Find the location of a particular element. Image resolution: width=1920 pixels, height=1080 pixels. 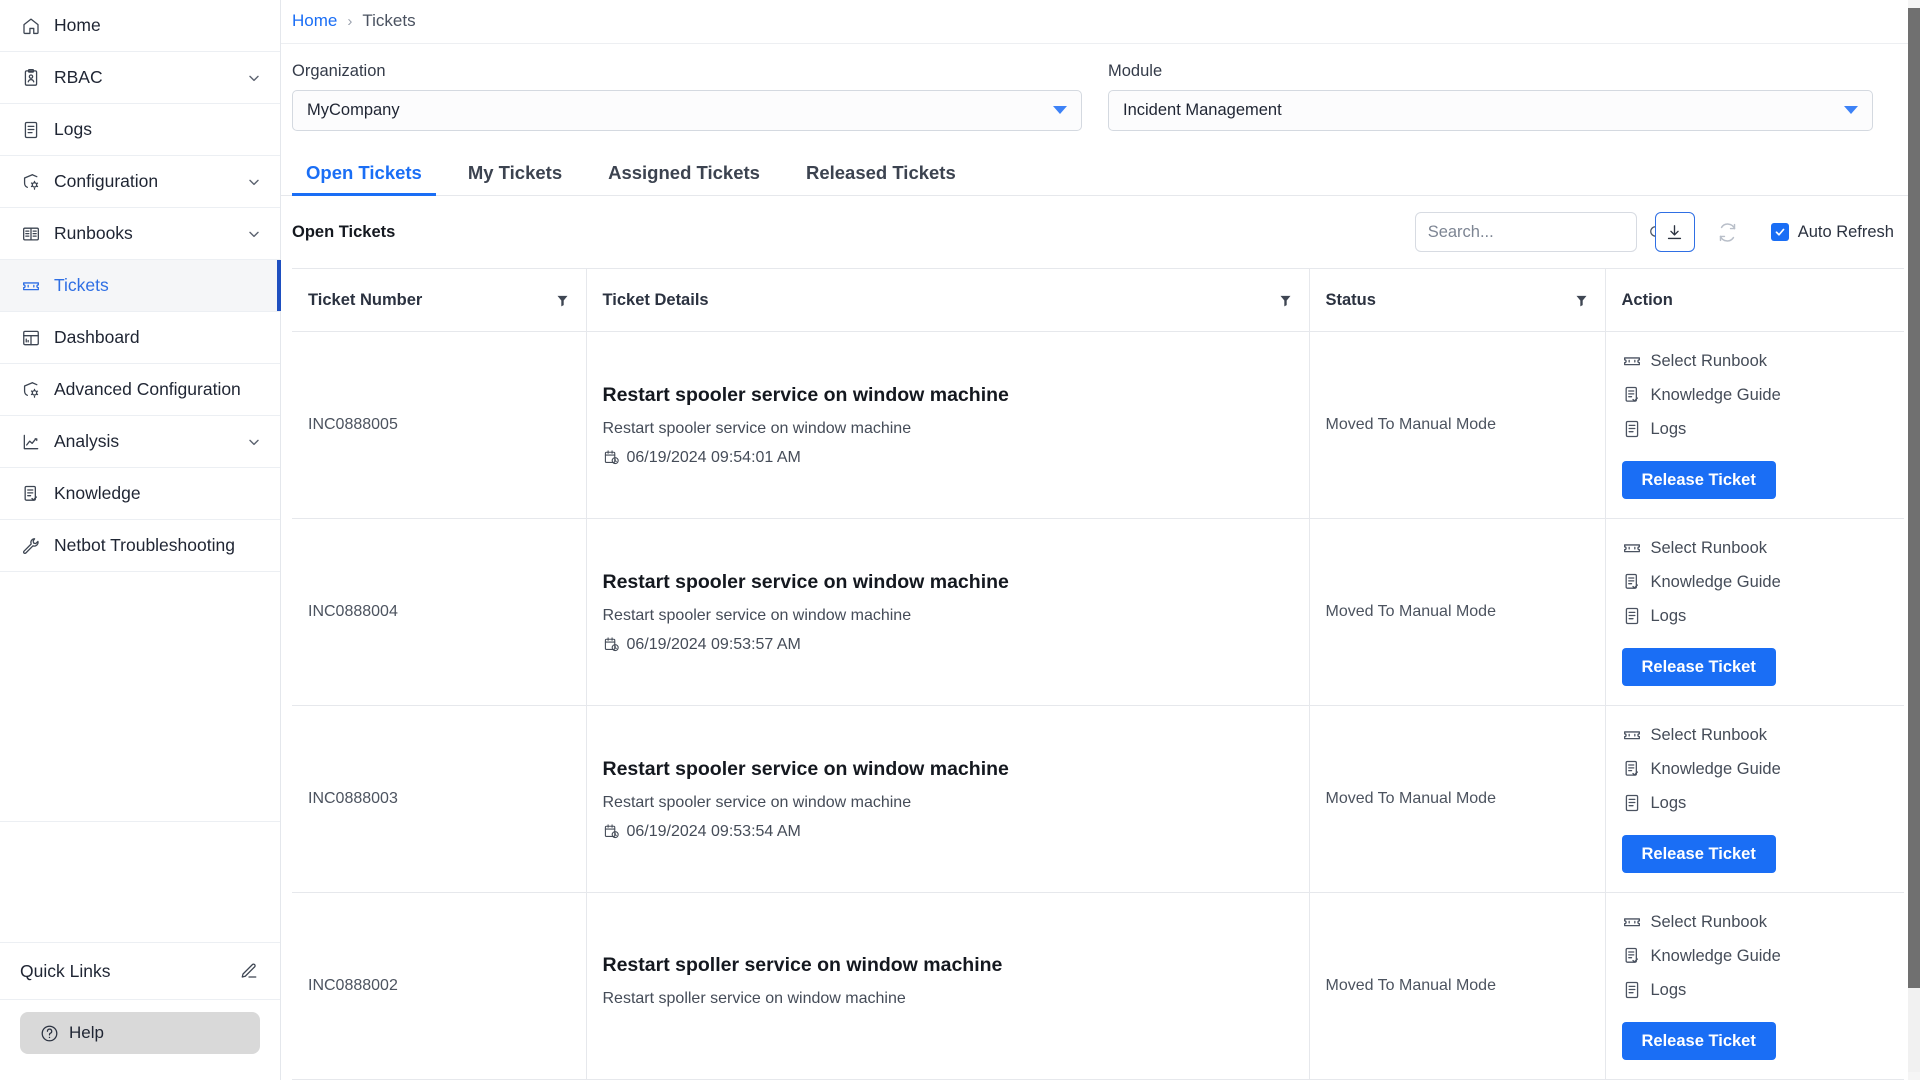

quick-links-section: Quick Links is located at coordinates (140, 971).